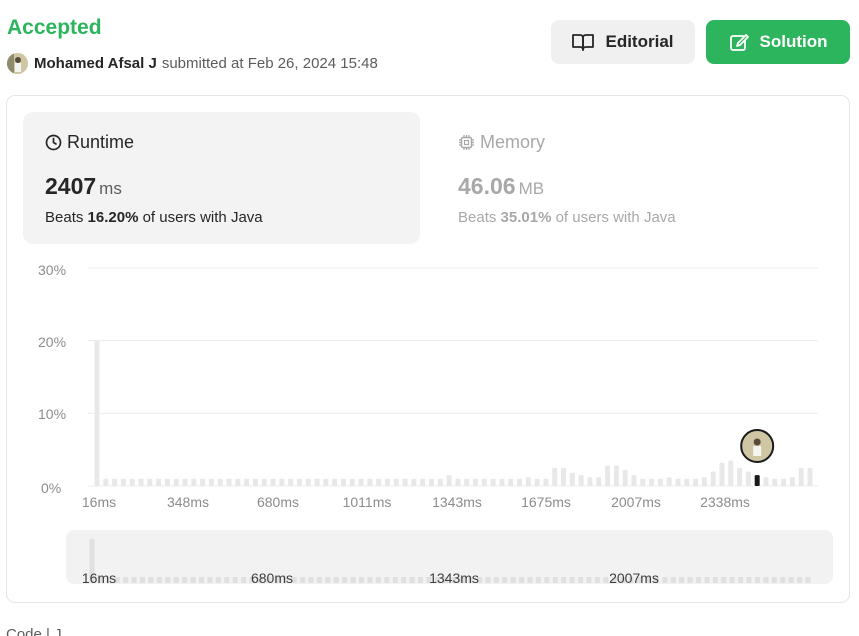 Image resolution: width=859 pixels, height=636 pixels. I want to click on user-avatar, so click(17, 63).